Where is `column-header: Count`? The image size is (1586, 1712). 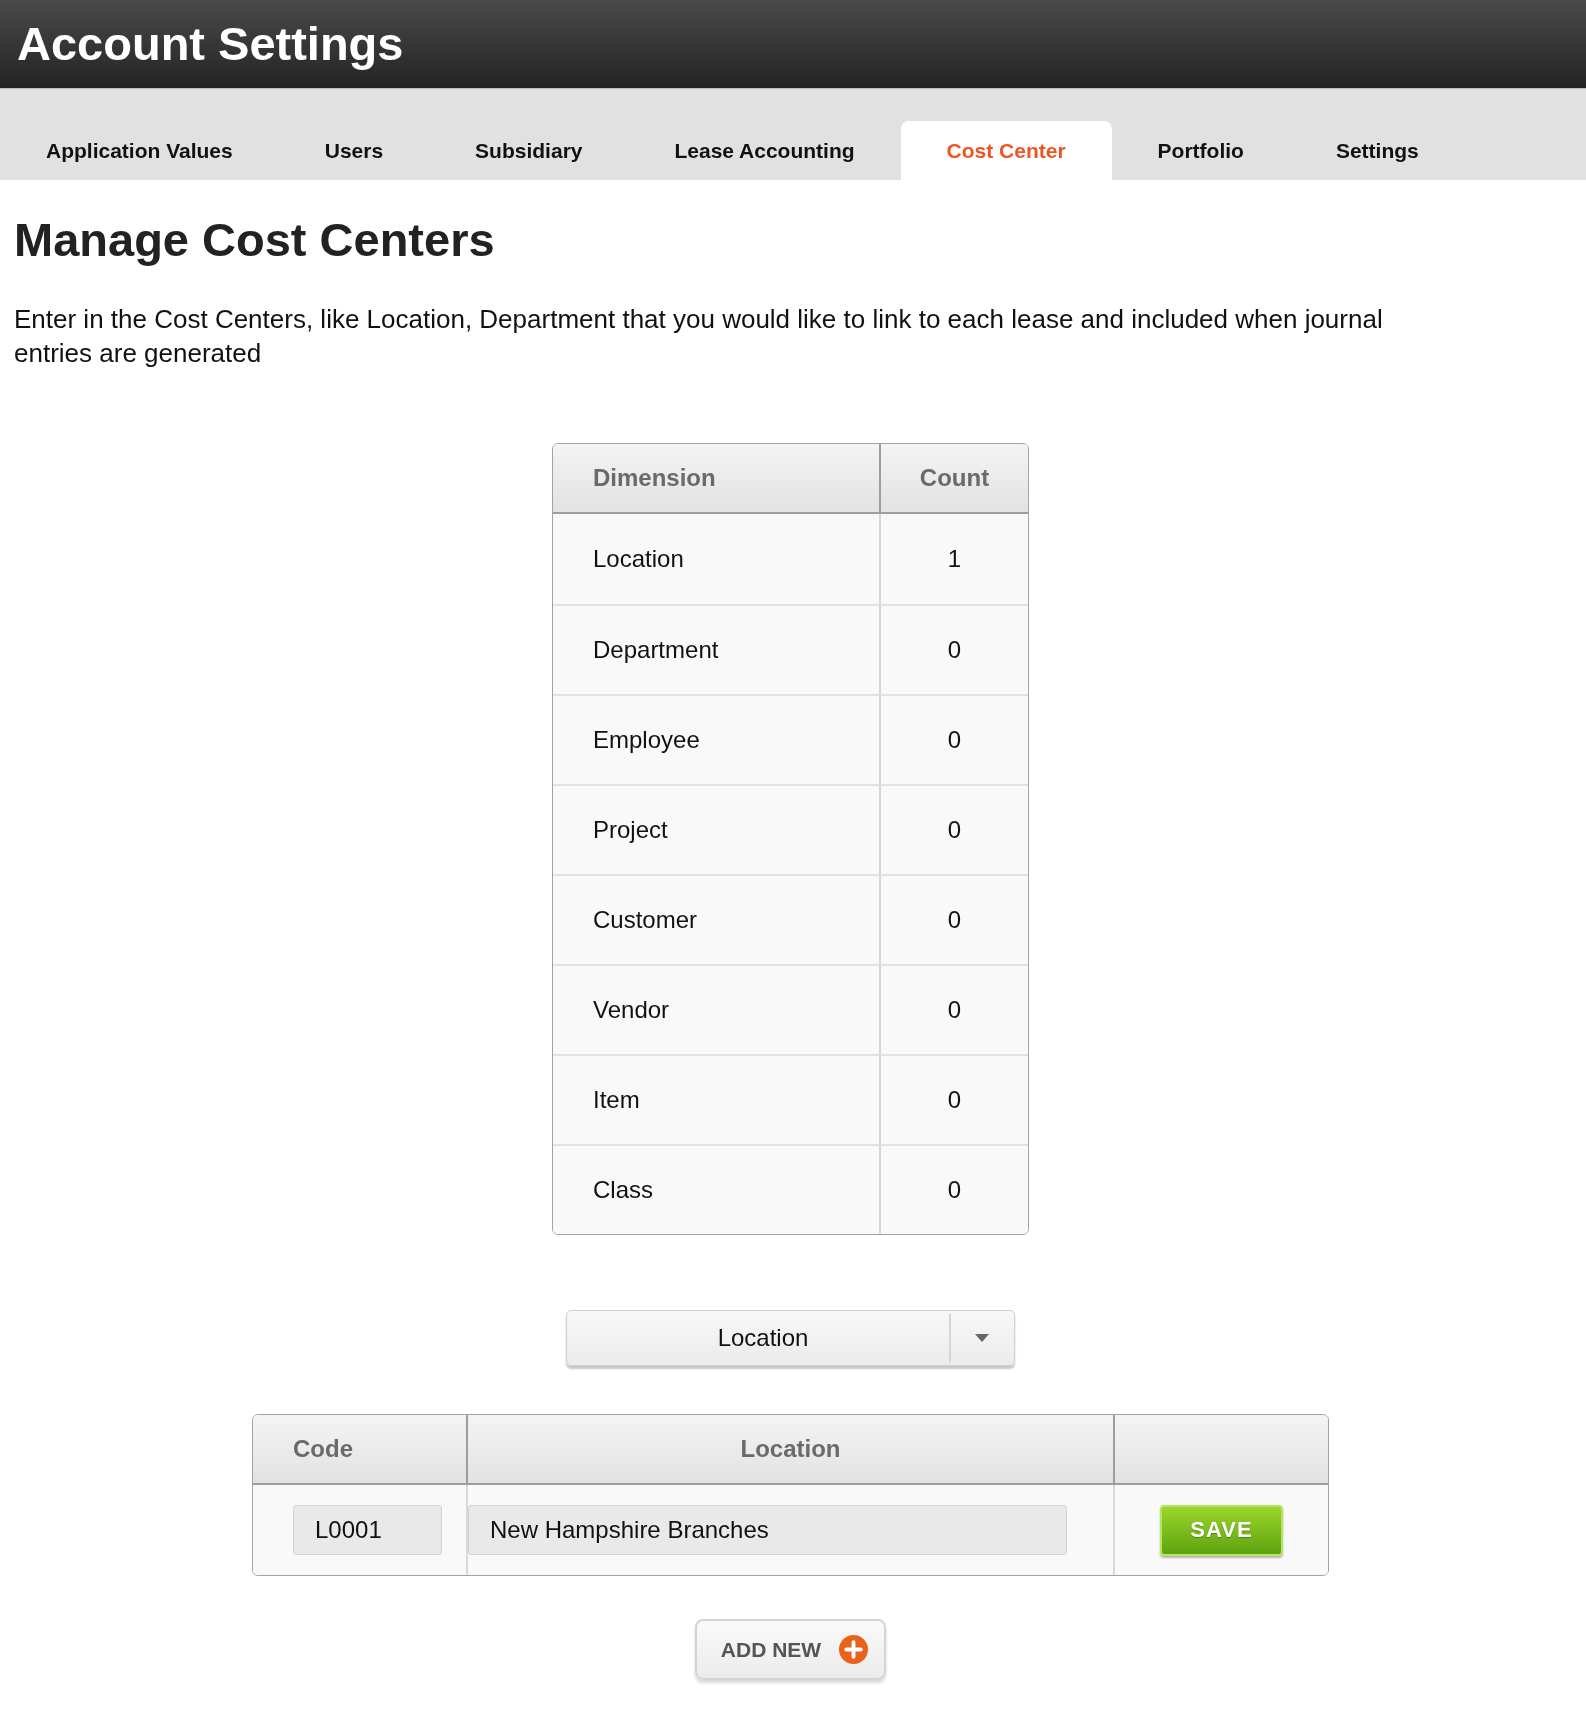
column-header: Count is located at coordinates (953, 479).